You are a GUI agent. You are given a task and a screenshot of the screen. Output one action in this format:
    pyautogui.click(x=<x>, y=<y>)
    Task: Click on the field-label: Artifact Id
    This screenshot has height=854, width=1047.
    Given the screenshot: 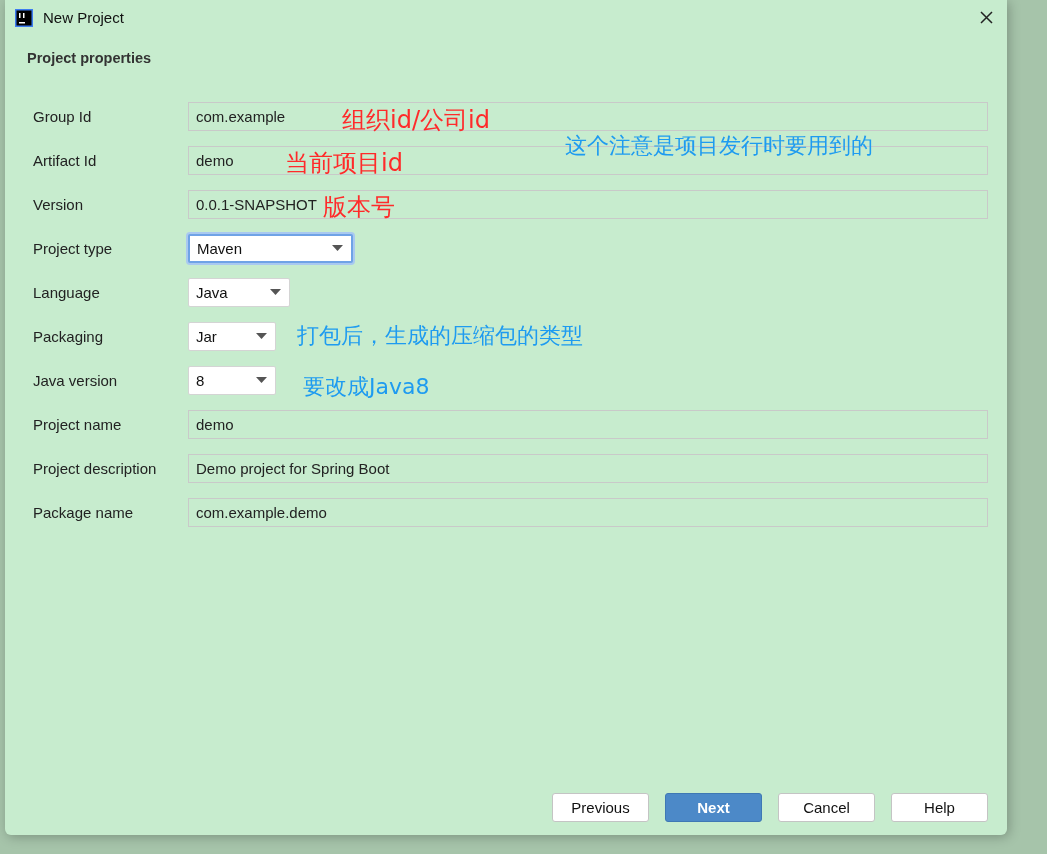 What is the action you would take?
    pyautogui.click(x=65, y=160)
    